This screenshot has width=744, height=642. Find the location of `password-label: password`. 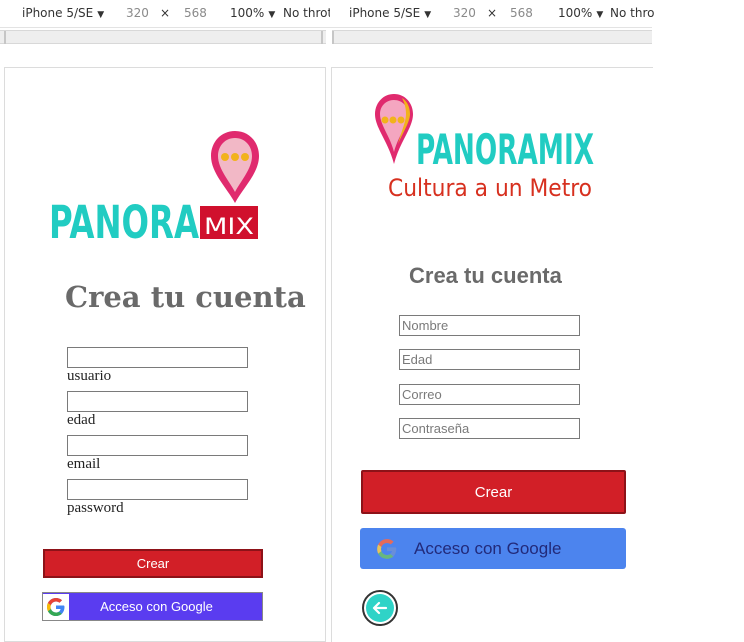

password-label: password is located at coordinates (95, 508).